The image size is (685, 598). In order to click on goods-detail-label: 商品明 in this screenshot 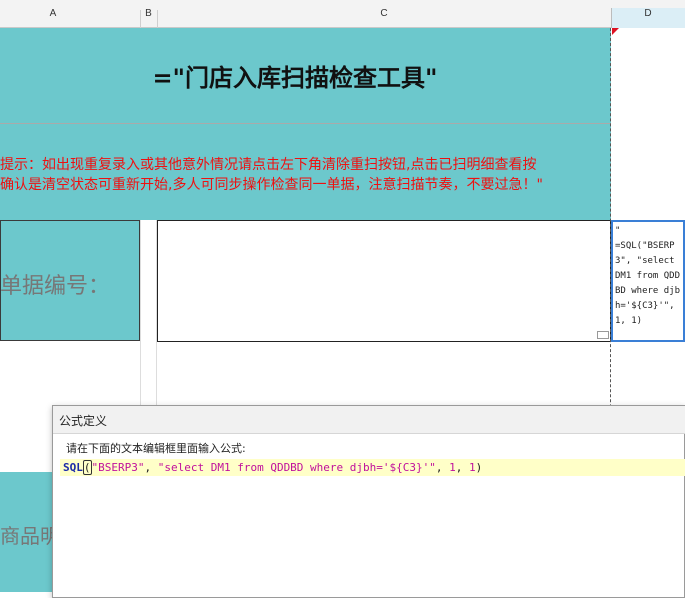, I will do `click(26, 536)`.